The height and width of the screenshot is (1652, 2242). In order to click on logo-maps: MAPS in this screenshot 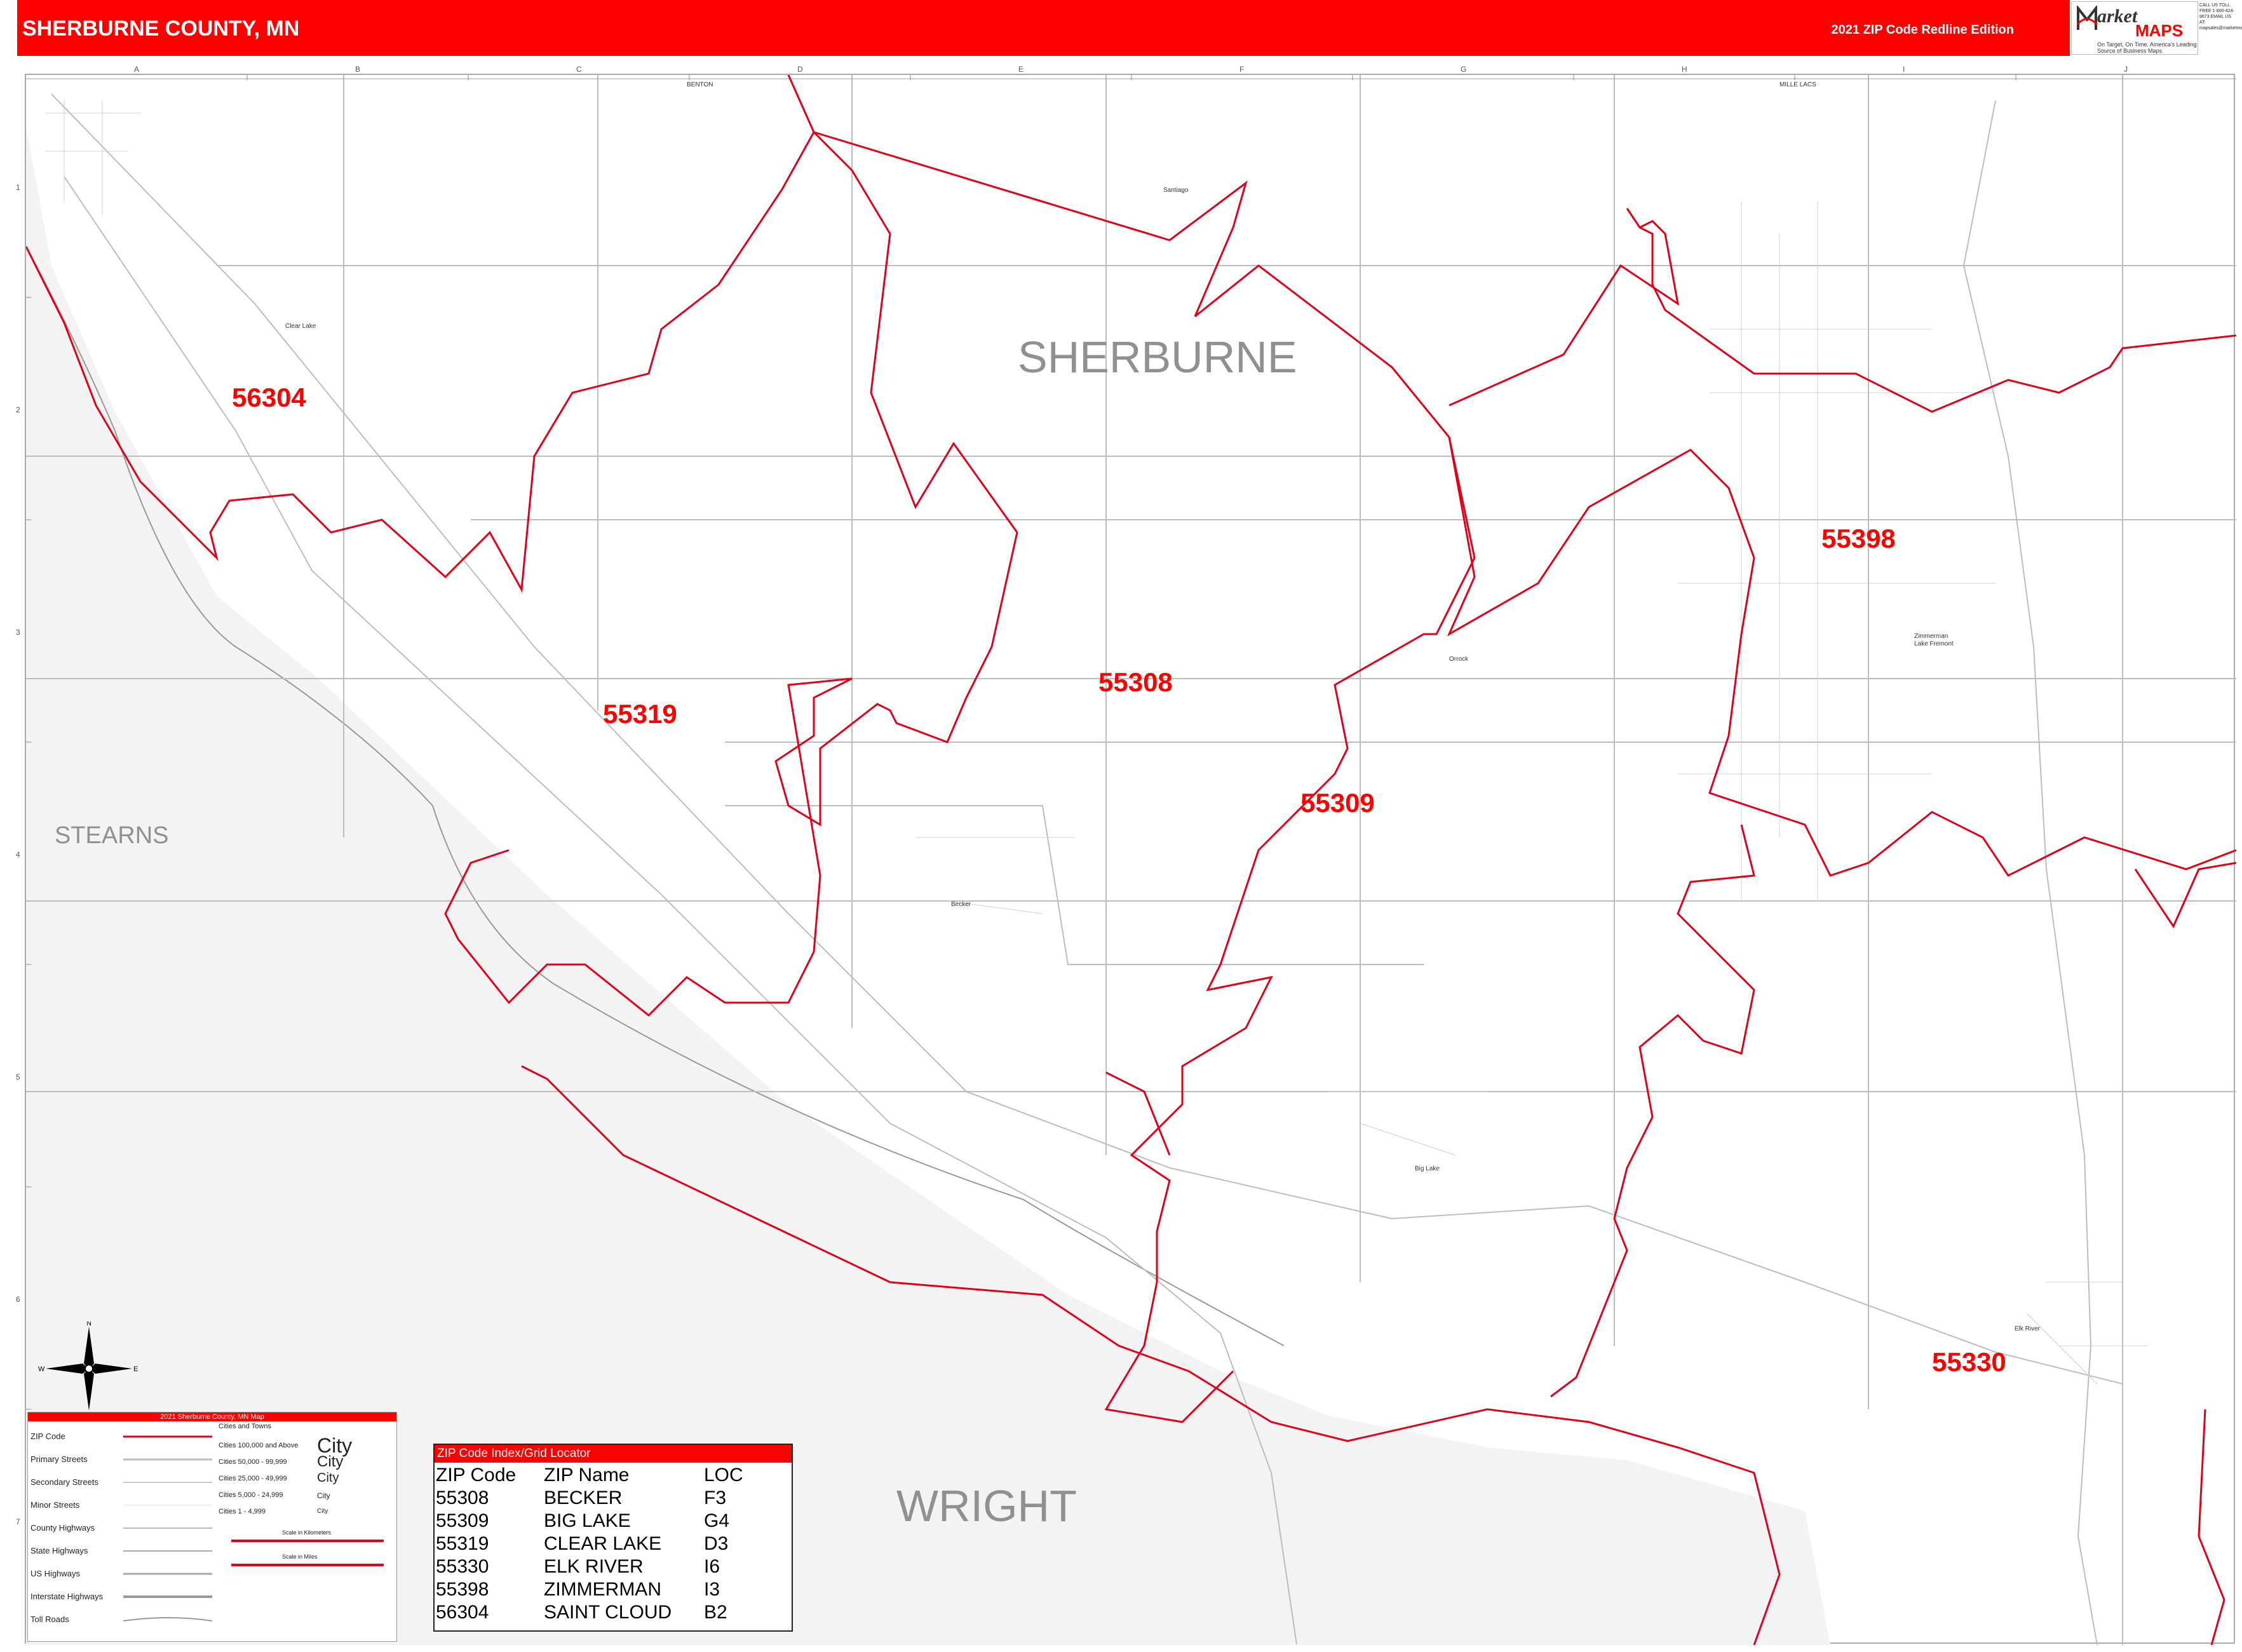, I will do `click(2159, 31)`.